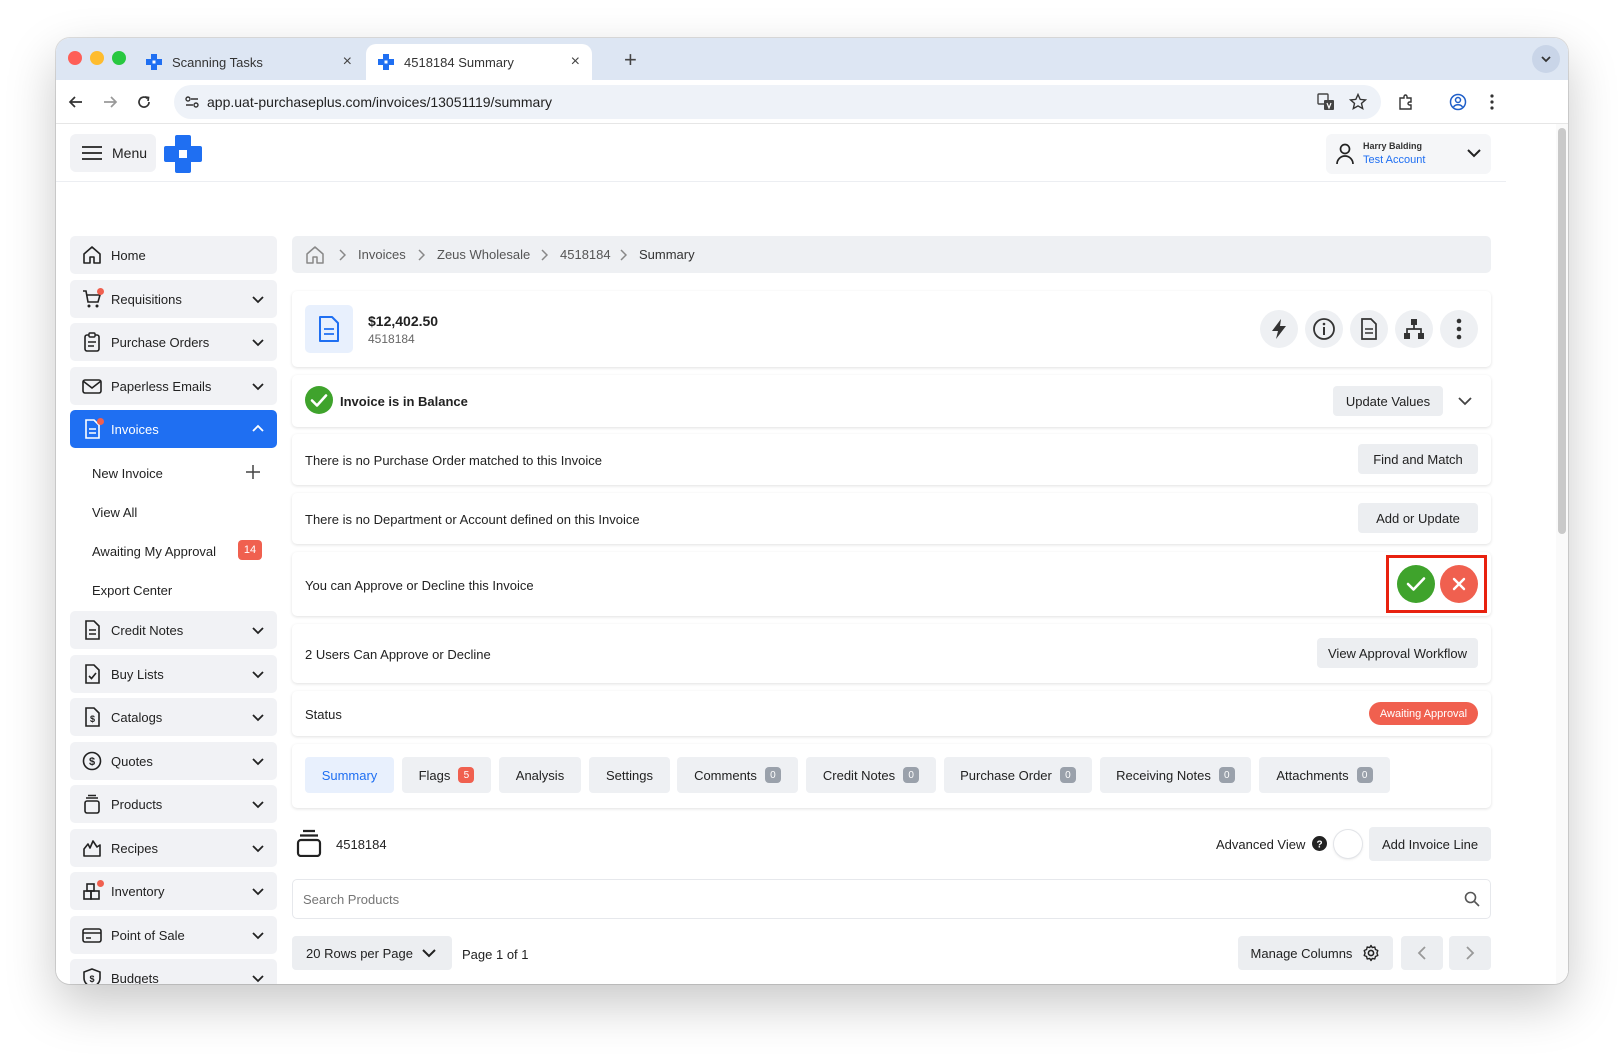 The height and width of the screenshot is (1060, 1624). I want to click on sidebar-item-products: Products, so click(173, 804).